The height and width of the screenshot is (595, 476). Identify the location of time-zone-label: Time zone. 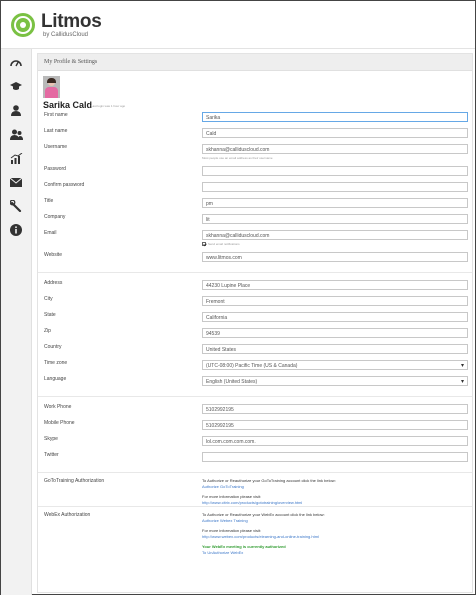
(56, 363).